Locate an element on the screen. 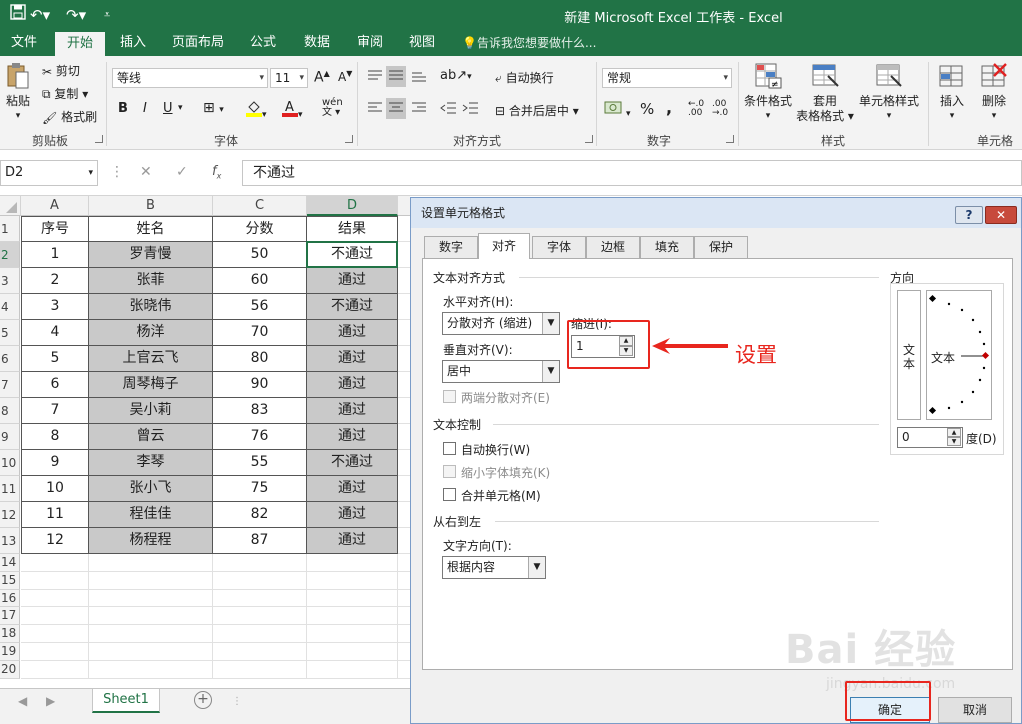 This screenshot has width=1022, height=724. header-cell-seq: 序号 is located at coordinates (55, 229).